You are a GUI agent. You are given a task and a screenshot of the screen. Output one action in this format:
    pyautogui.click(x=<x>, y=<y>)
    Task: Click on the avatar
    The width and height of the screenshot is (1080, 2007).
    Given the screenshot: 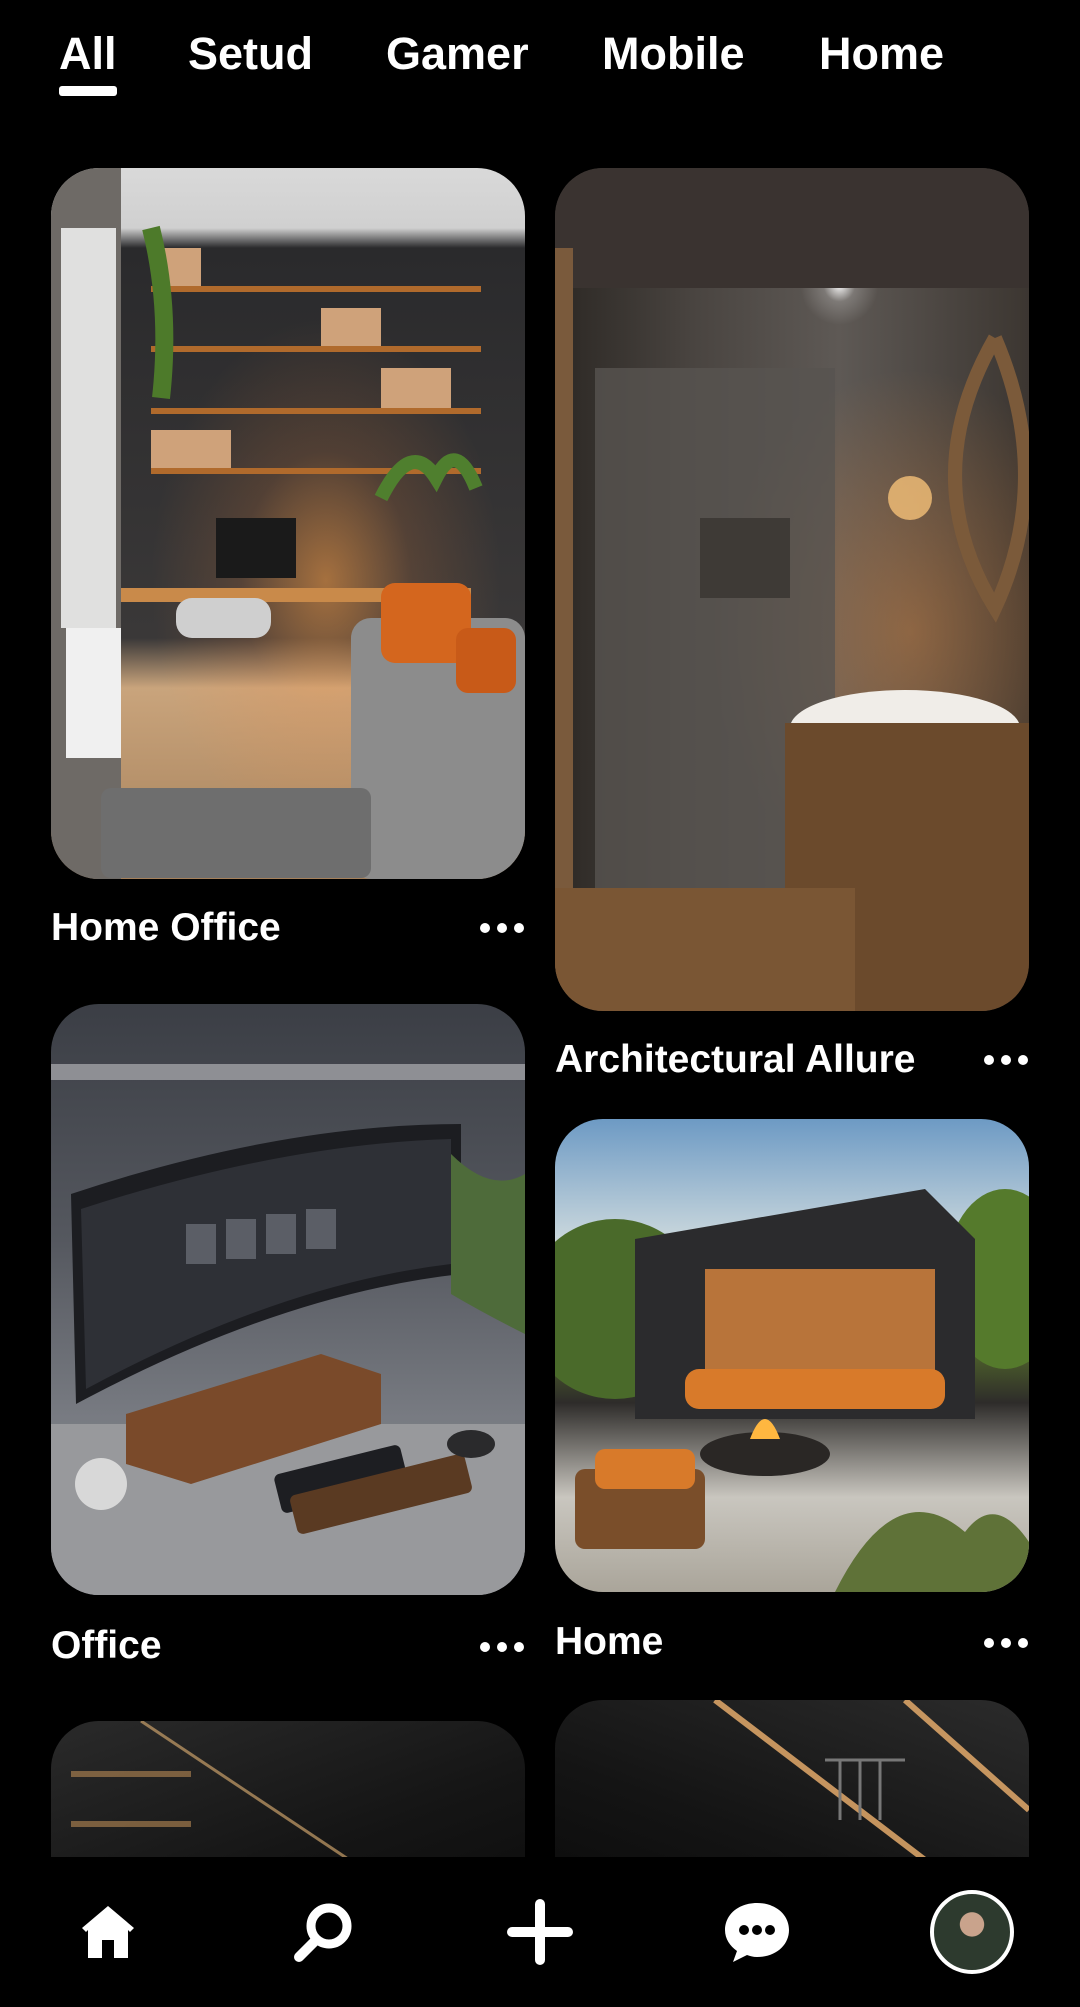 What is the action you would take?
    pyautogui.click(x=972, y=1932)
    